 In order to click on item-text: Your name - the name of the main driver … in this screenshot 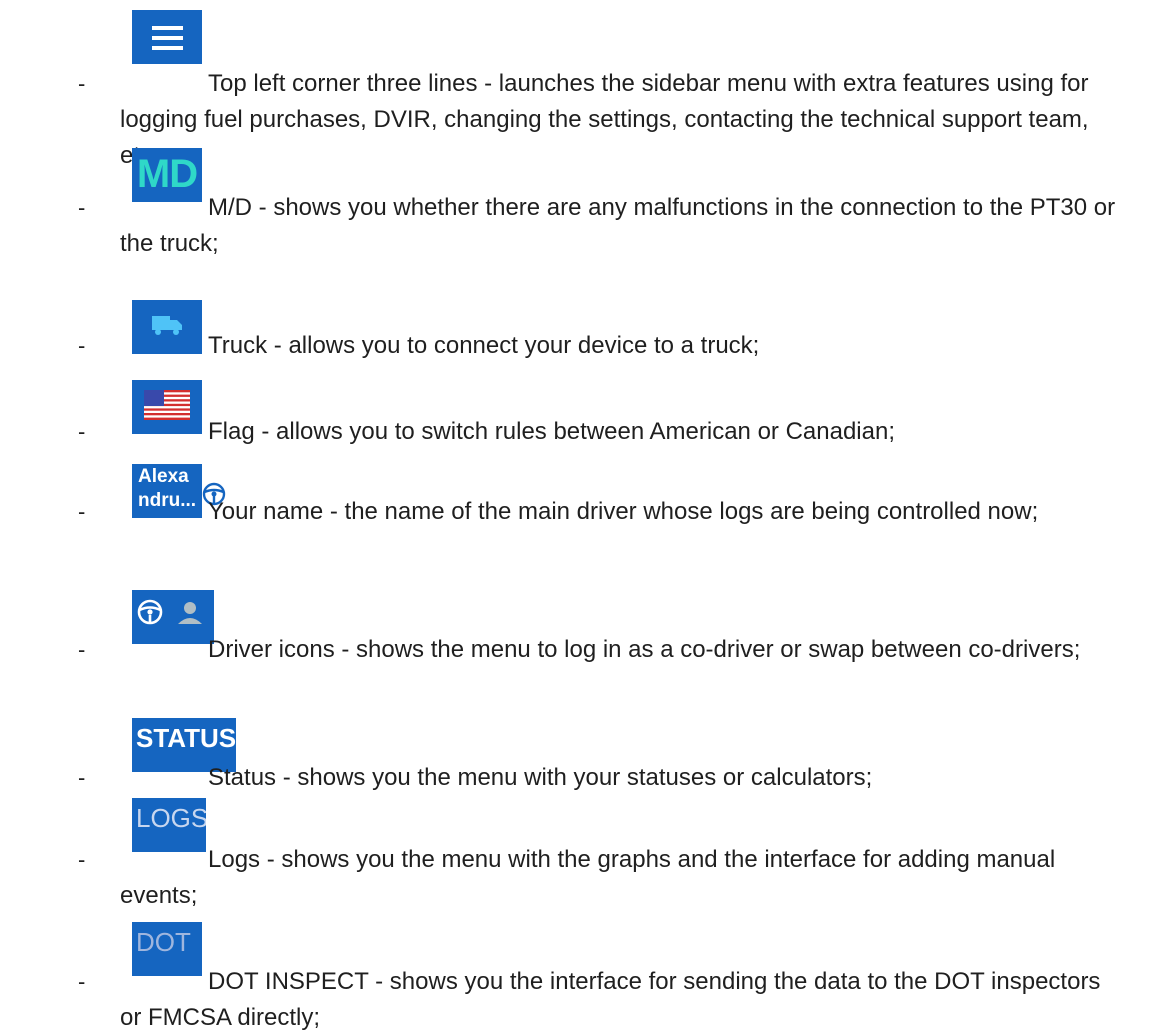, I will do `click(623, 511)`.